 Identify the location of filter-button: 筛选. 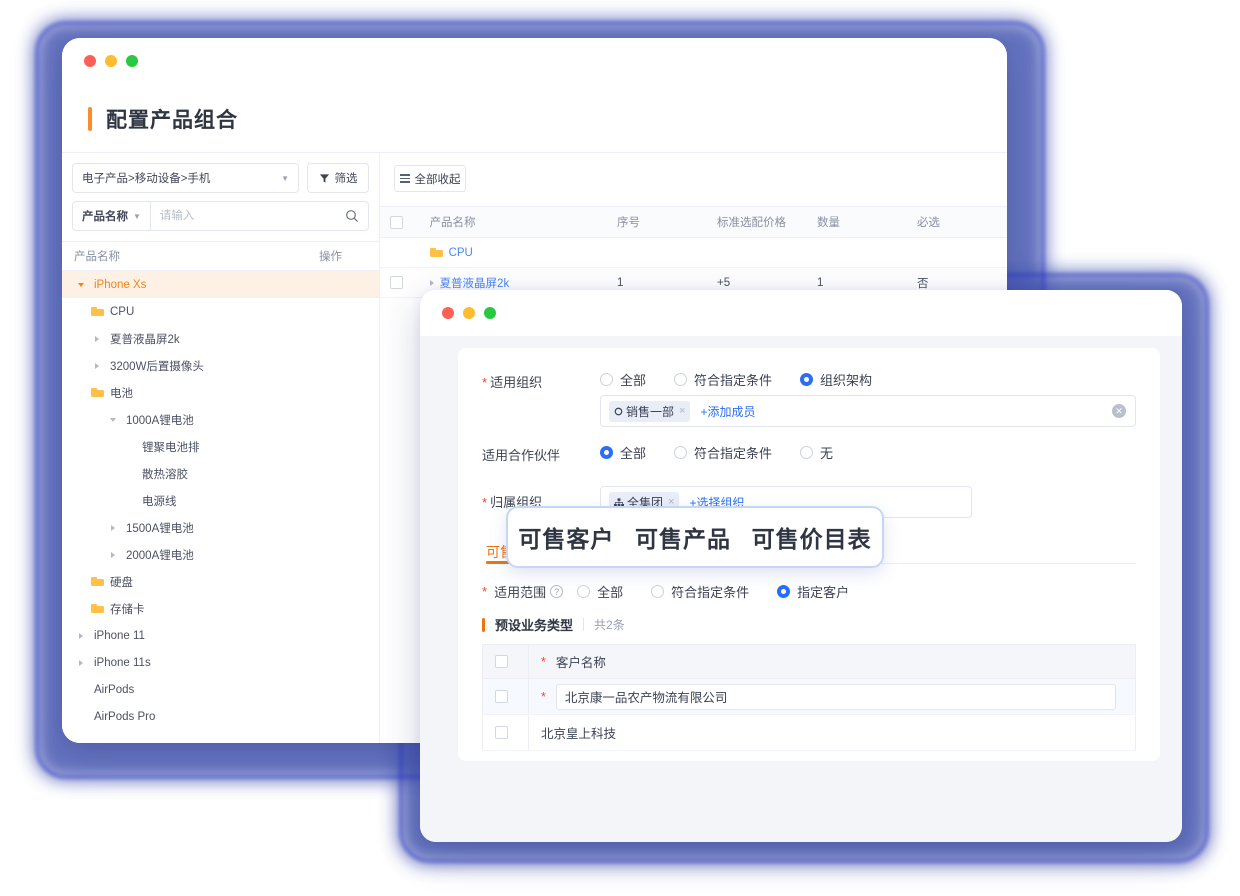
(338, 178).